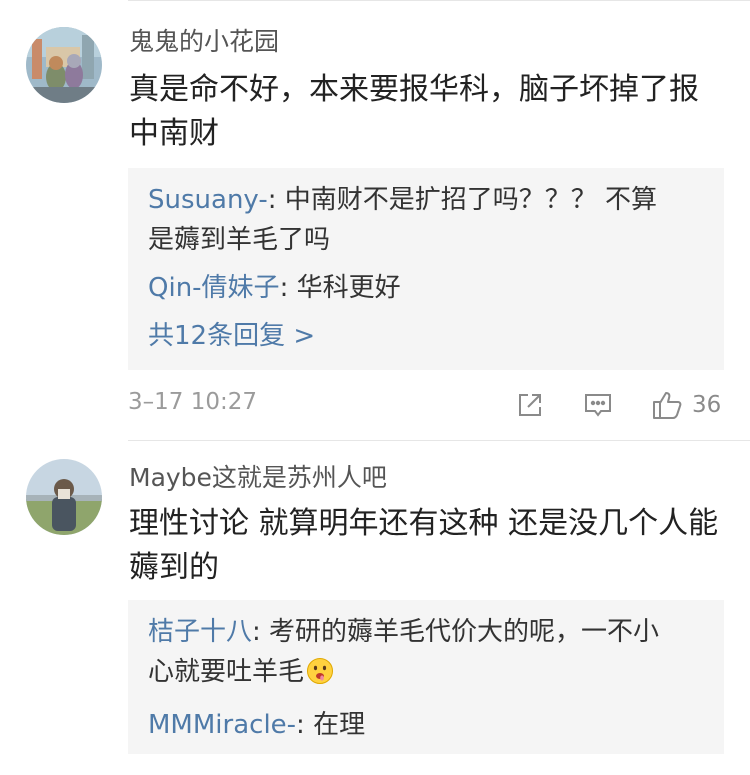 The width and height of the screenshot is (750, 775). I want to click on comment-content-line: 真是命不好，本来要报华科，脑子坏掉了报, so click(414, 89).